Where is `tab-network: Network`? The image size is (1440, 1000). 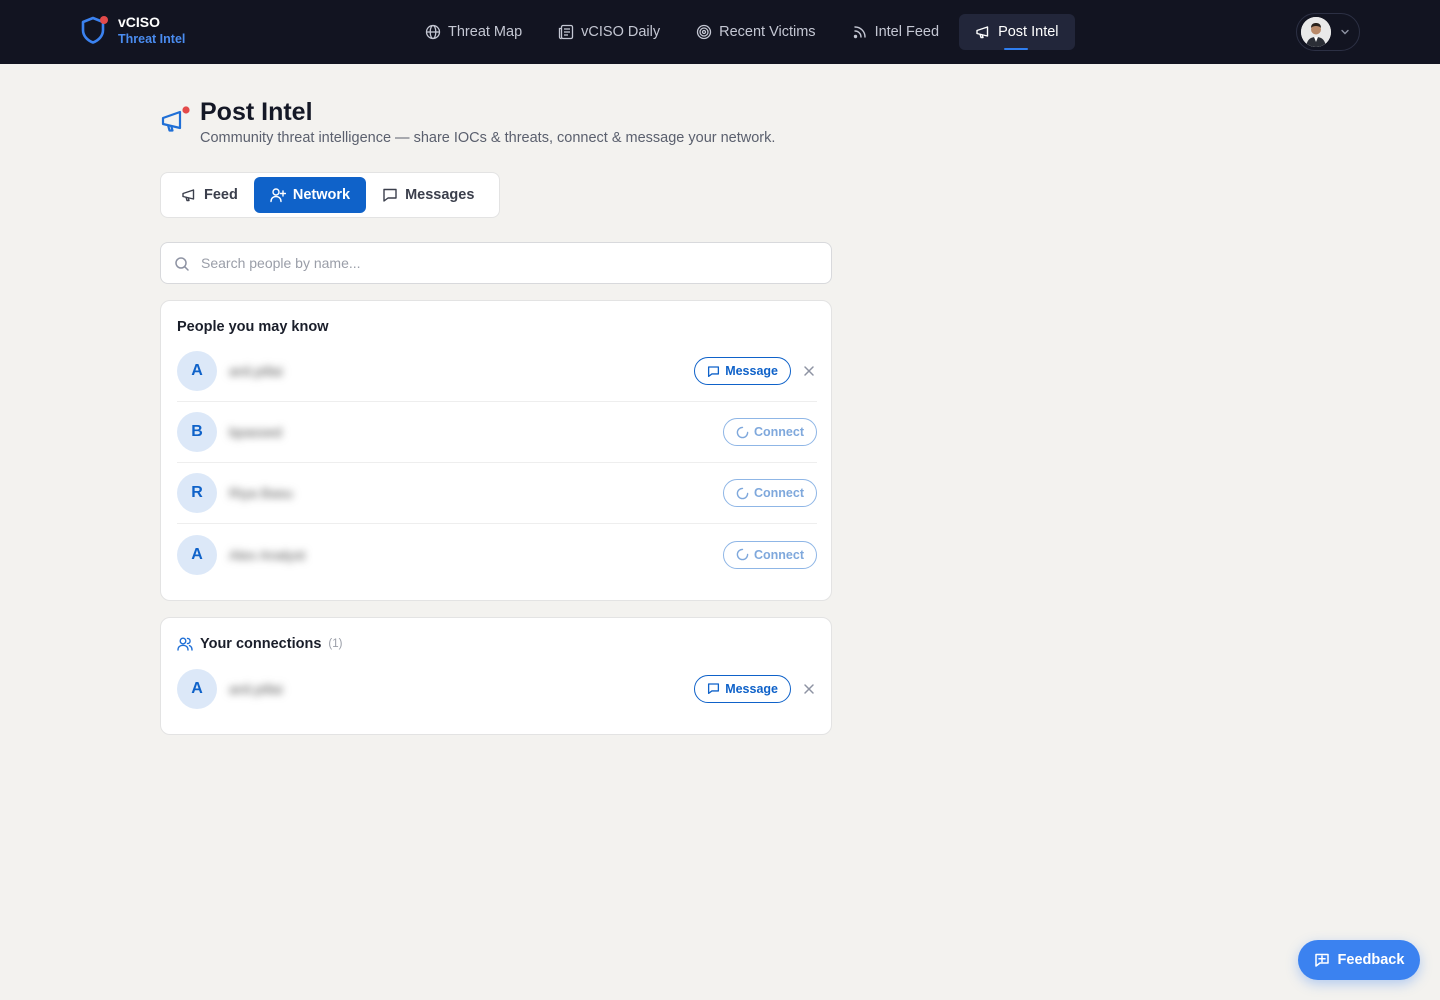 tab-network: Network is located at coordinates (310, 195).